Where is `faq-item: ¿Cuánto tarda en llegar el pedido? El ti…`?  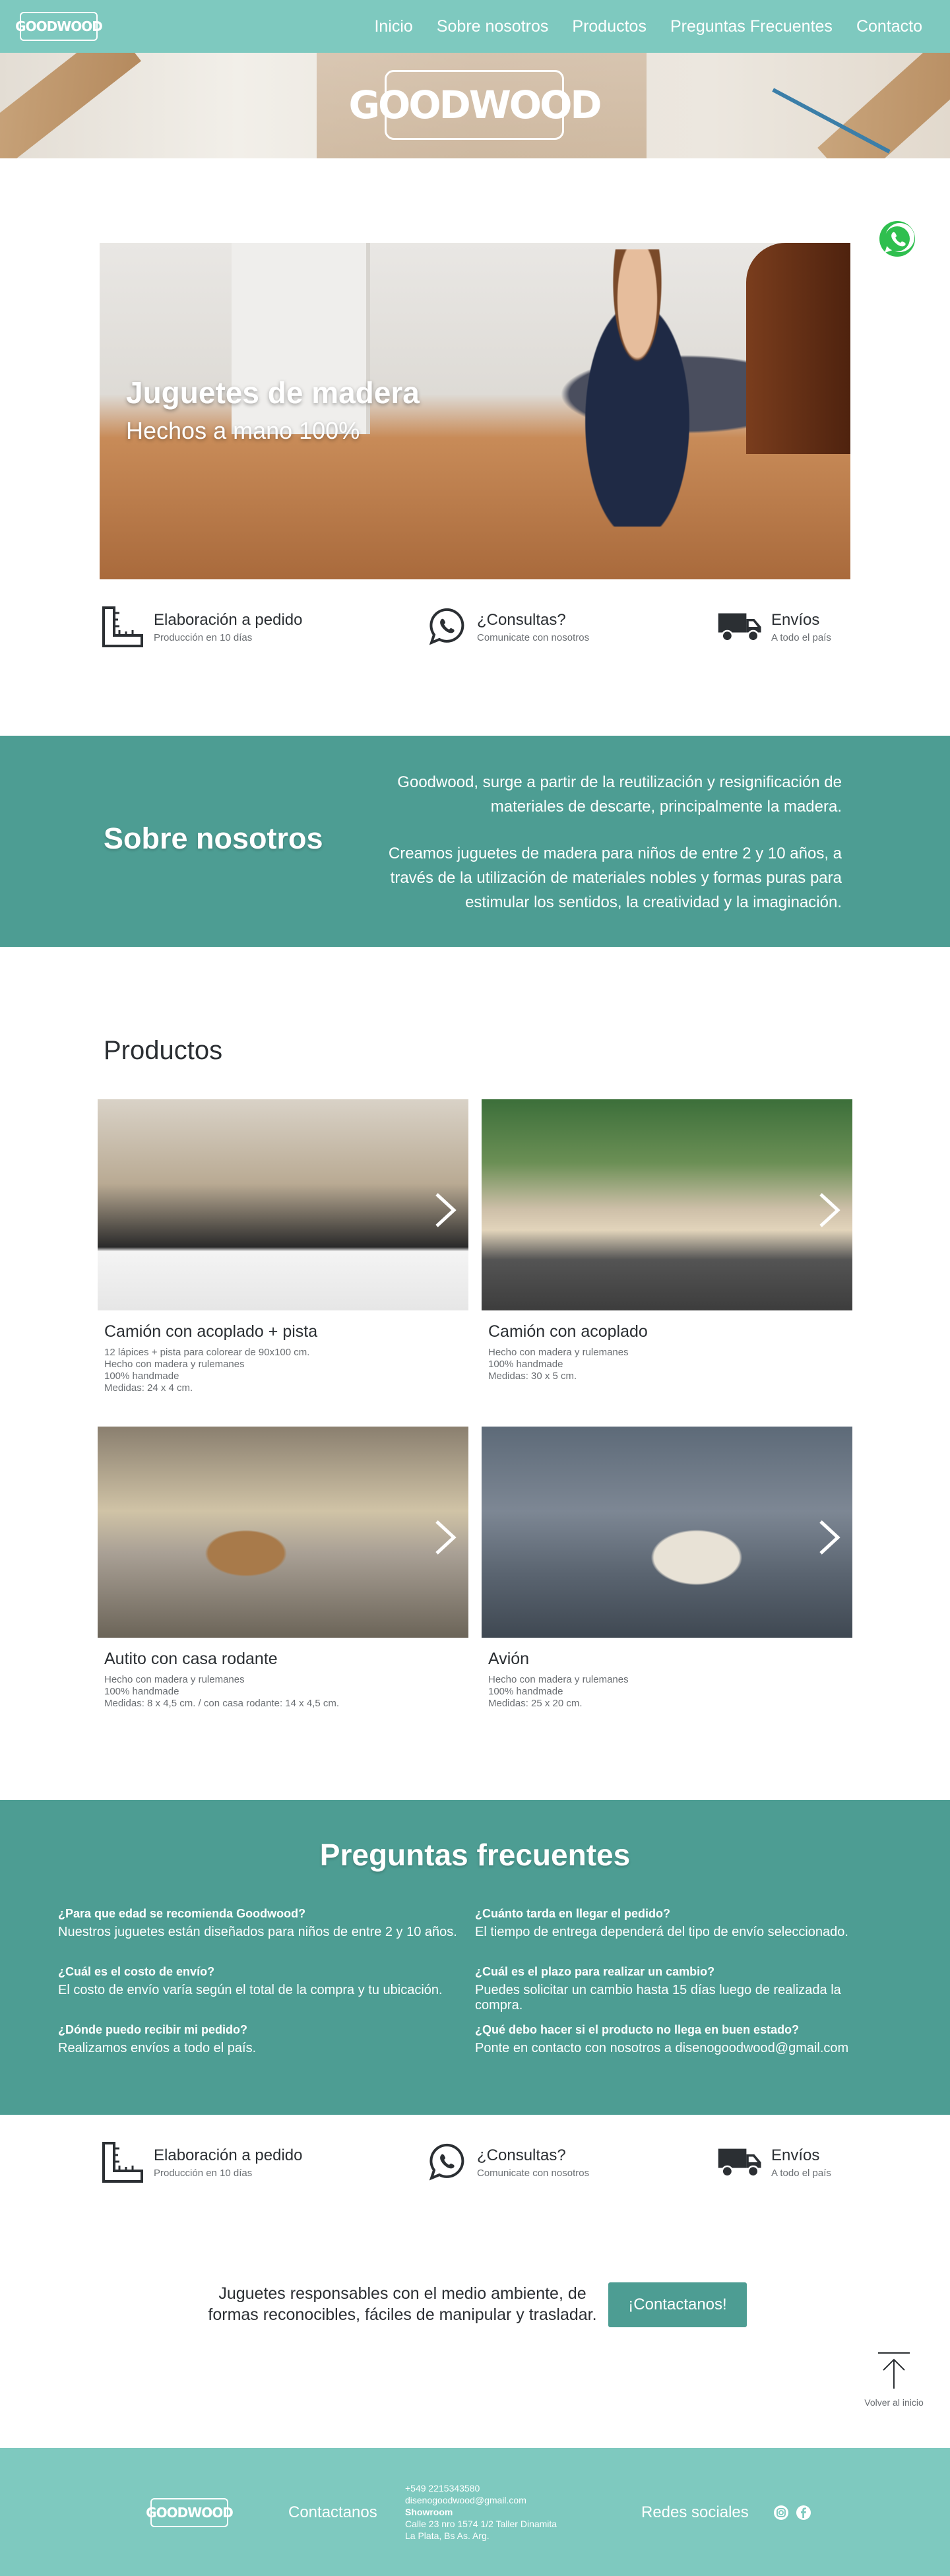 faq-item: ¿Cuánto tarda en llegar el pedido? El ti… is located at coordinates (679, 1923).